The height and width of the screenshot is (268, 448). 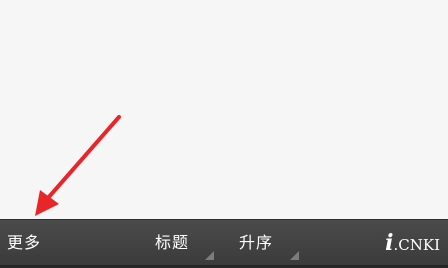 I want to click on sort-order-dropdown-corner-icon, so click(x=294, y=255).